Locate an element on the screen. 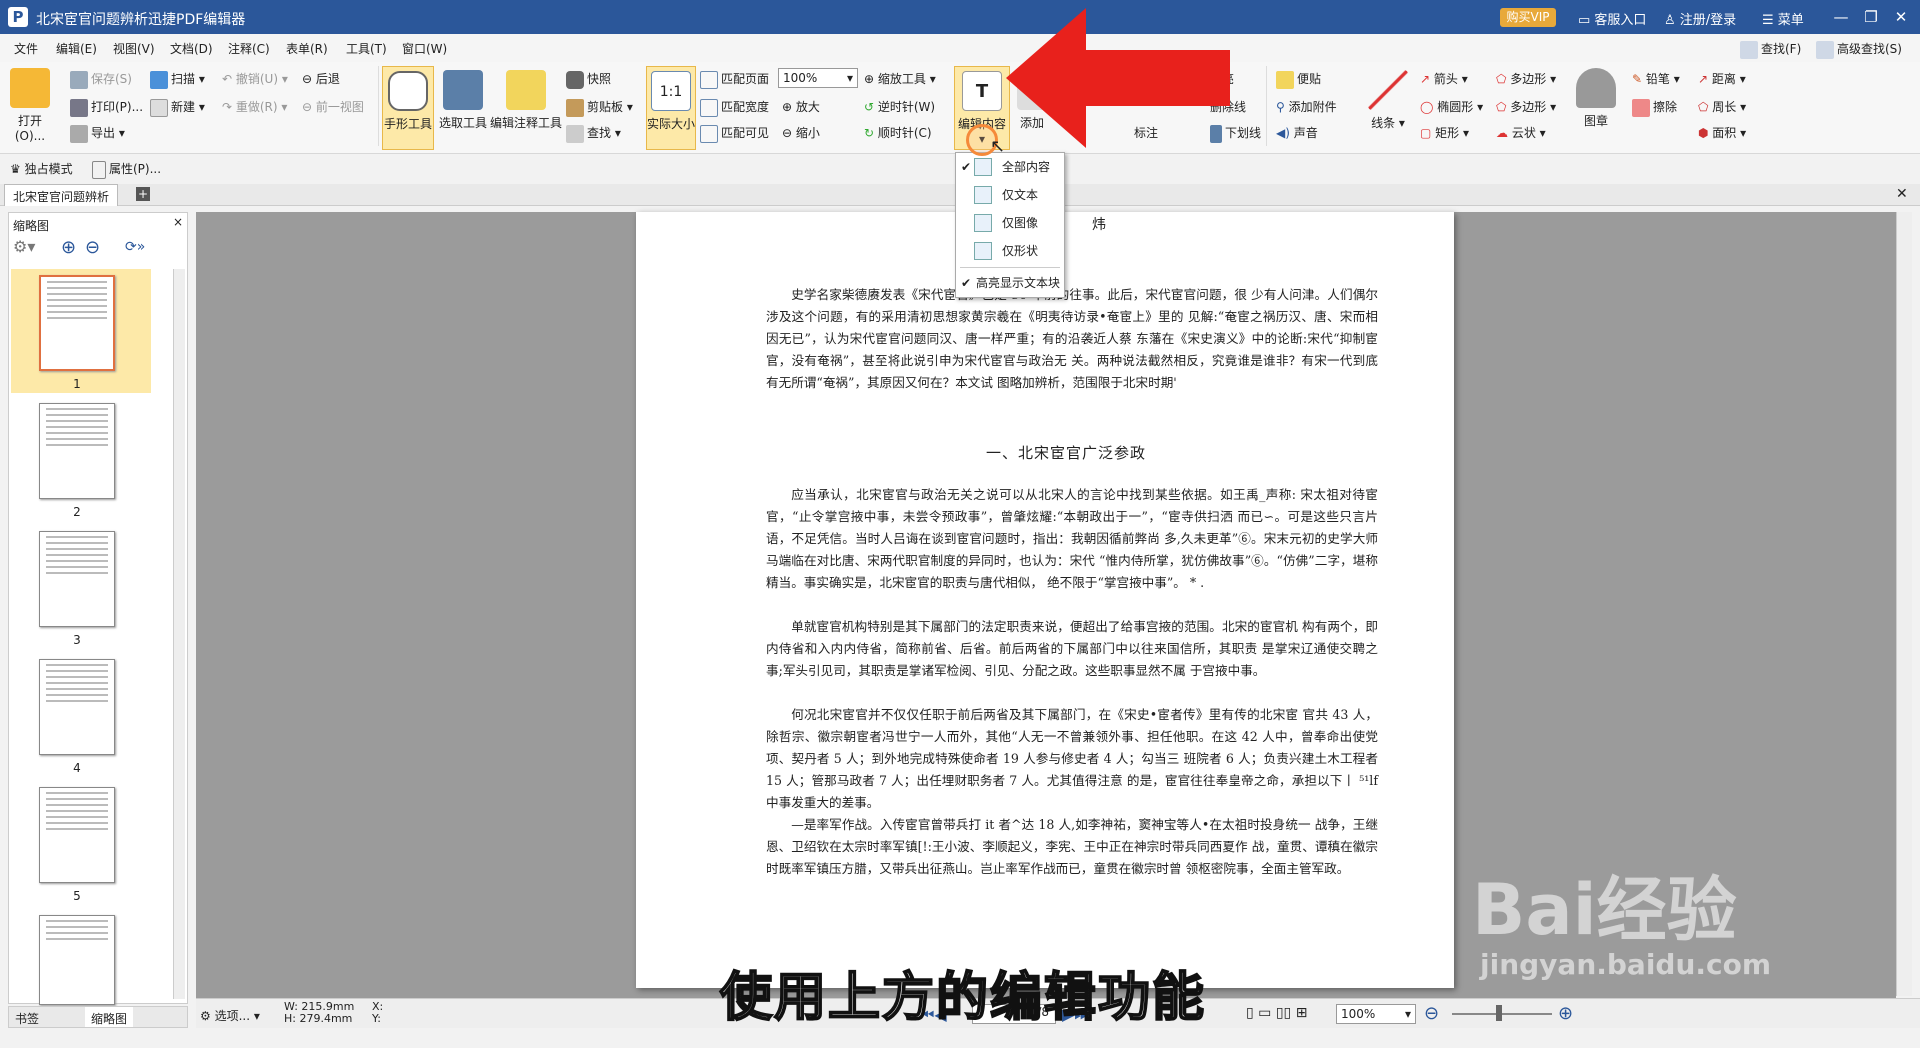  menu-comment: 注释(C) is located at coordinates (249, 48).